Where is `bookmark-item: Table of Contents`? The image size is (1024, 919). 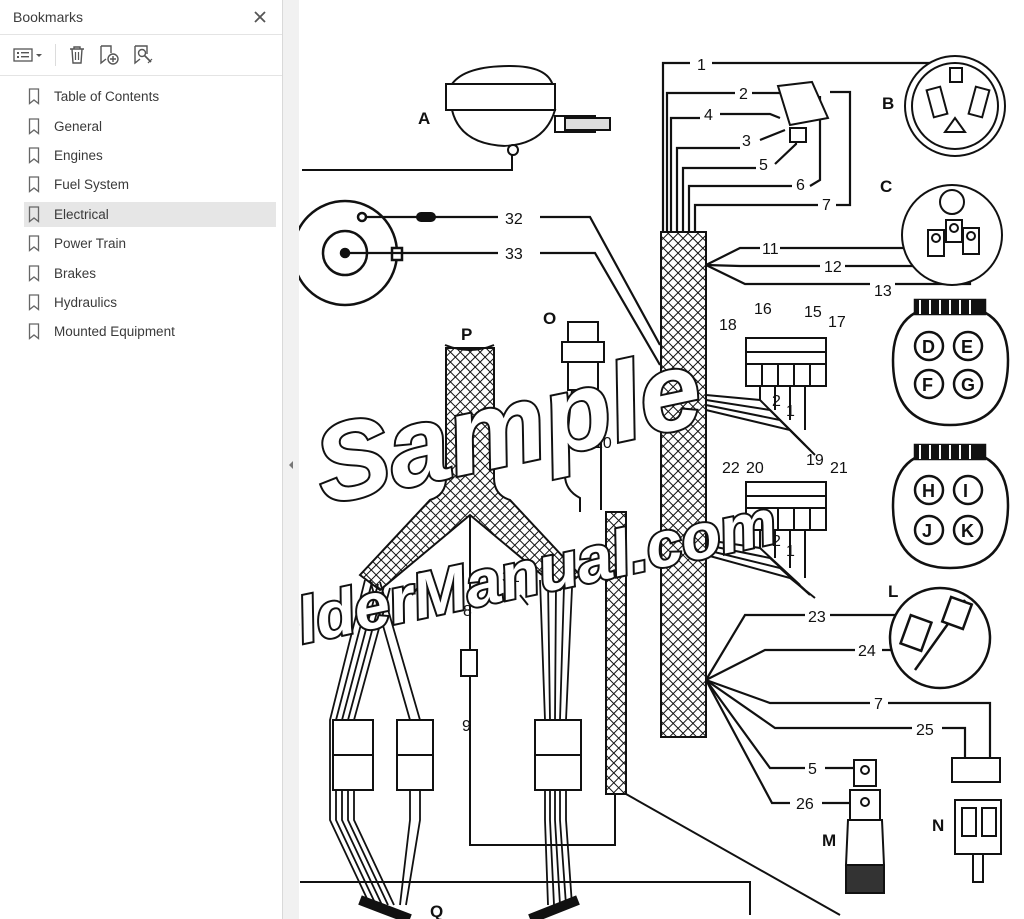
bookmark-item: Table of Contents is located at coordinates (141, 96).